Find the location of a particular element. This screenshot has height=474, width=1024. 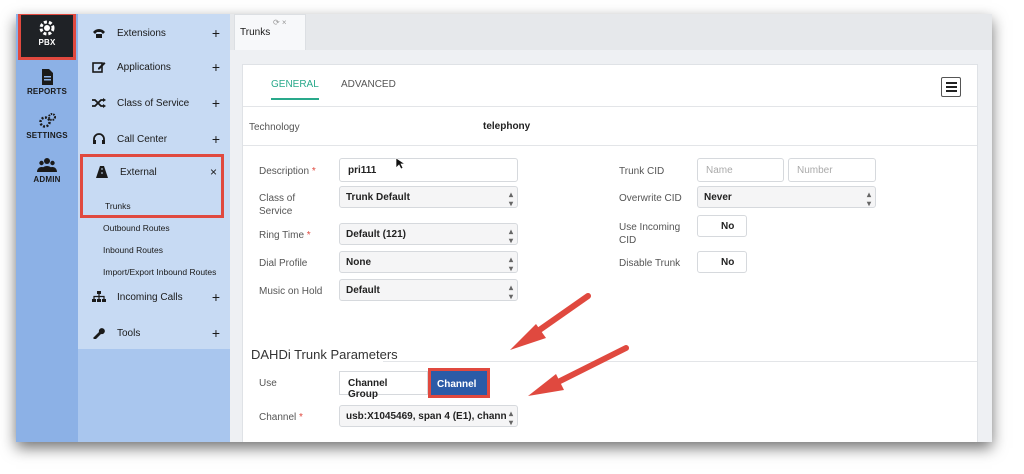

headset-icon is located at coordinates (99, 138).